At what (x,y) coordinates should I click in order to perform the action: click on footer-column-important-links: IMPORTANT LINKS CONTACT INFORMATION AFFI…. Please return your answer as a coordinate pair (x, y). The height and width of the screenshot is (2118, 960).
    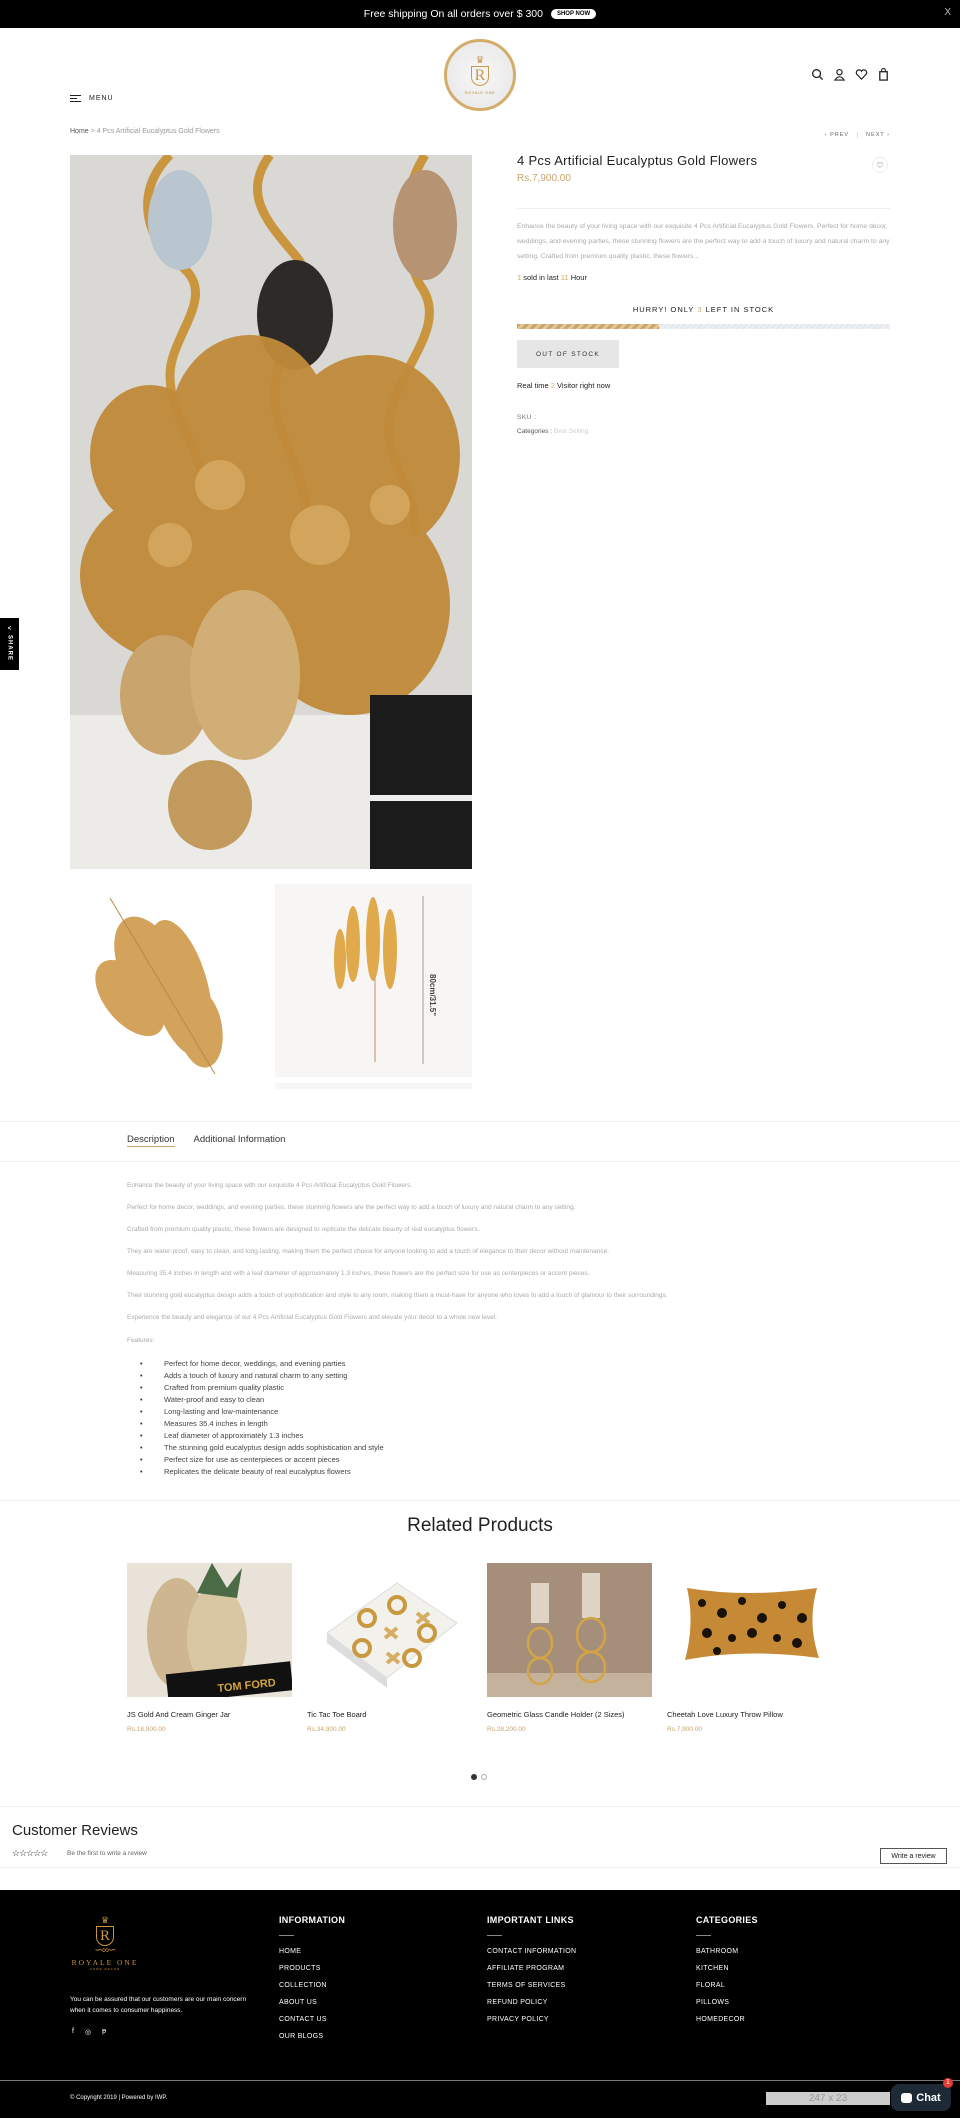
    Looking at the image, I should click on (531, 1974).